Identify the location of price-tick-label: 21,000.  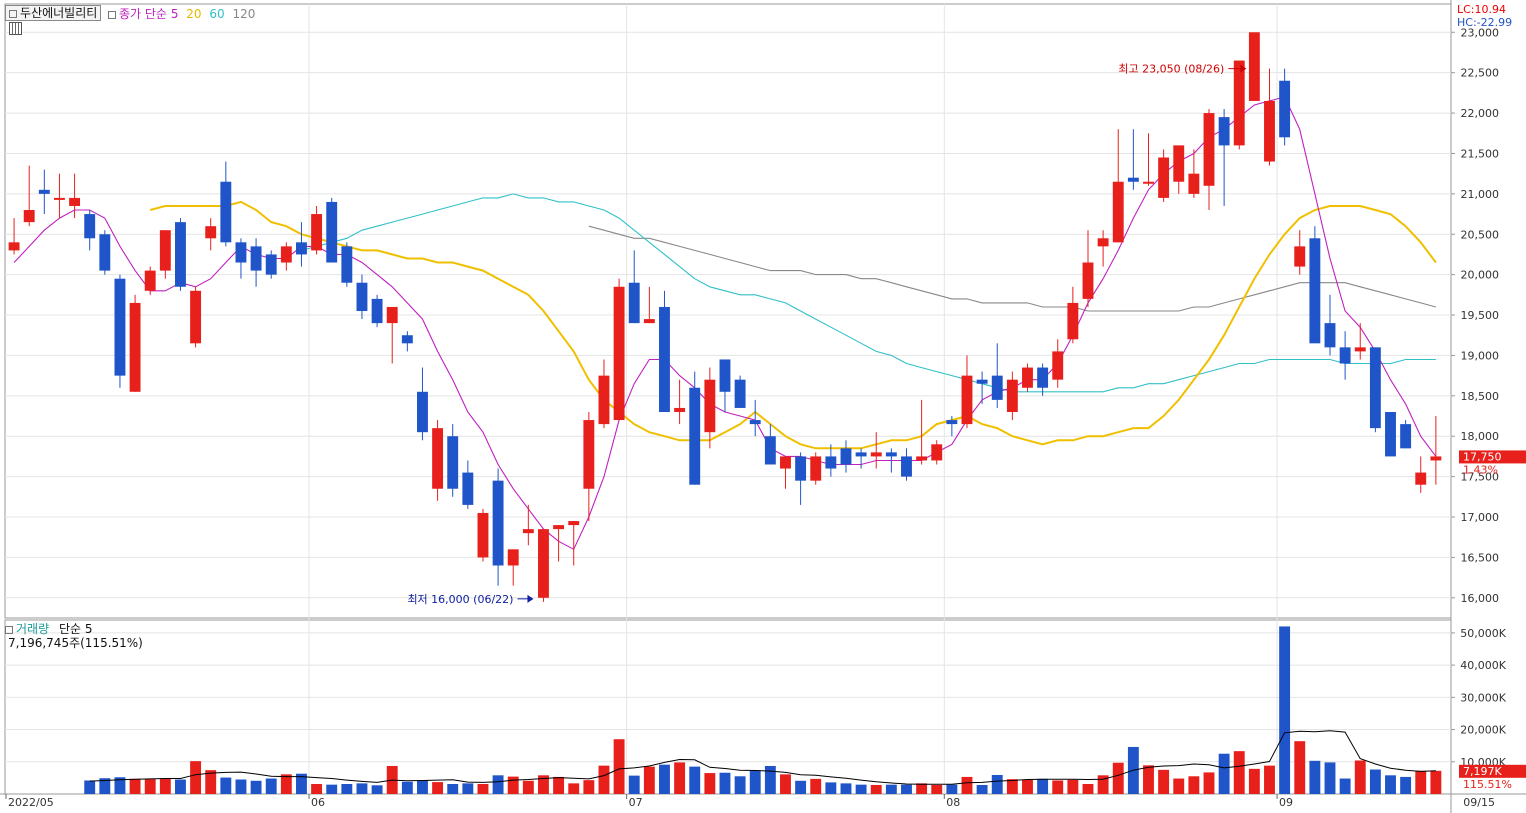
(1480, 194).